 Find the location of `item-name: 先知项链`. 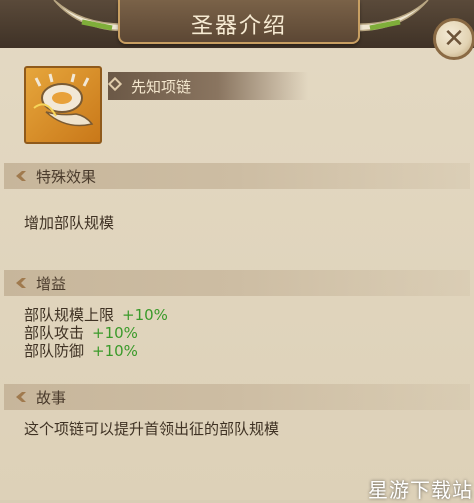

item-name: 先知项链 is located at coordinates (161, 87).